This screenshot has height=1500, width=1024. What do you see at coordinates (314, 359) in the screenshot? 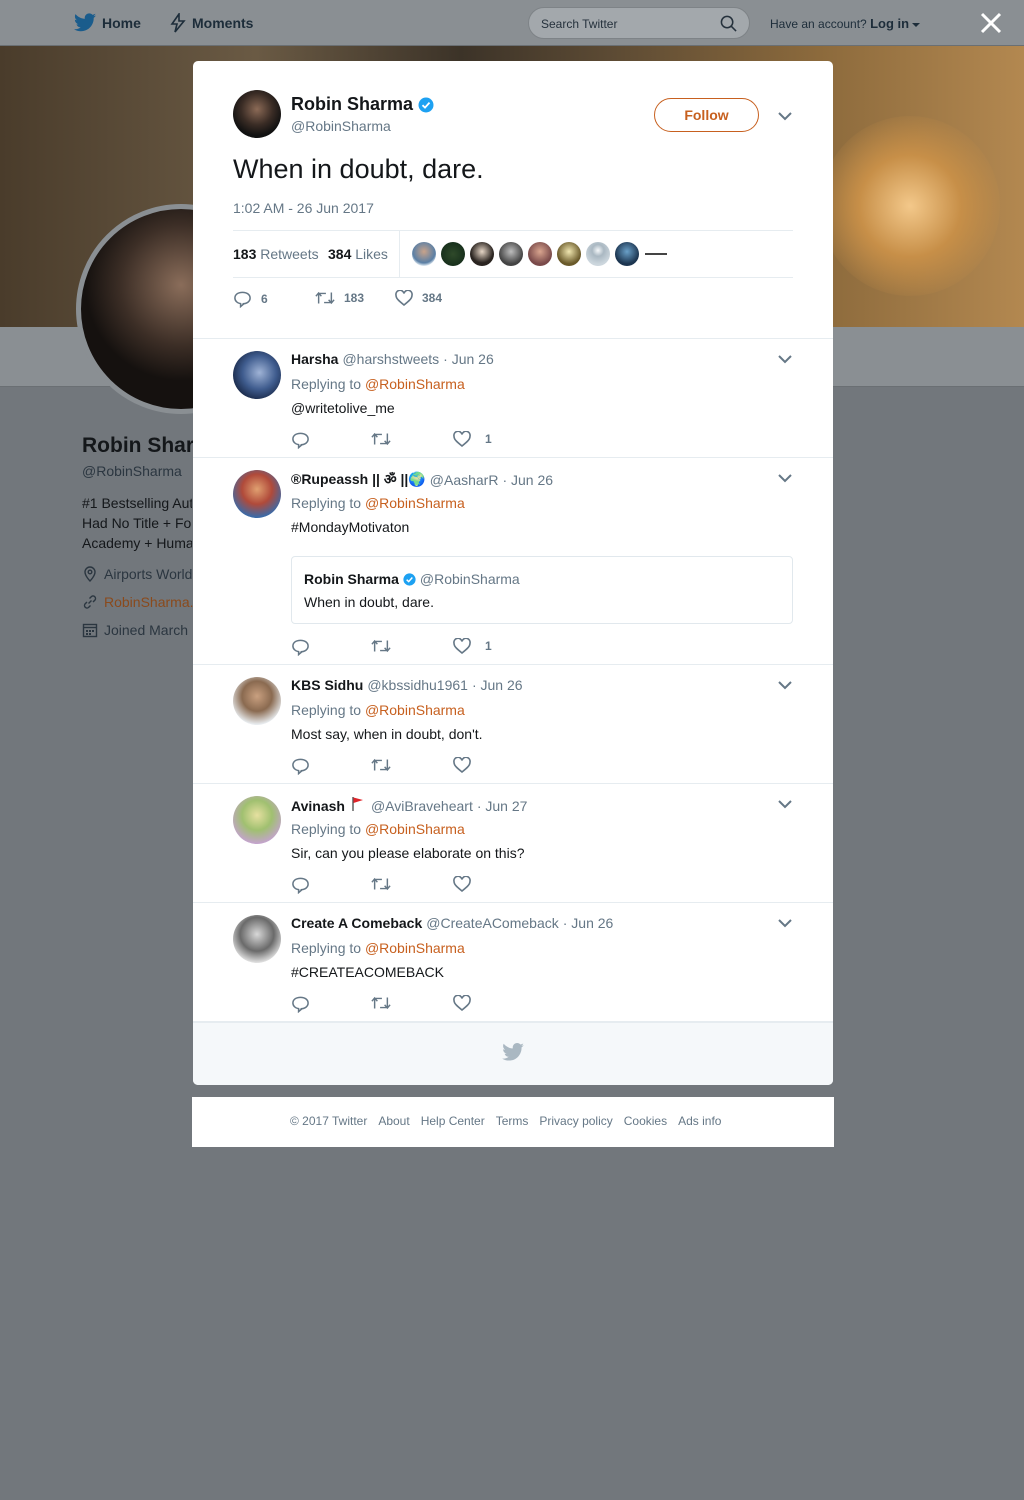
I see `reply-author-name: Harsha` at bounding box center [314, 359].